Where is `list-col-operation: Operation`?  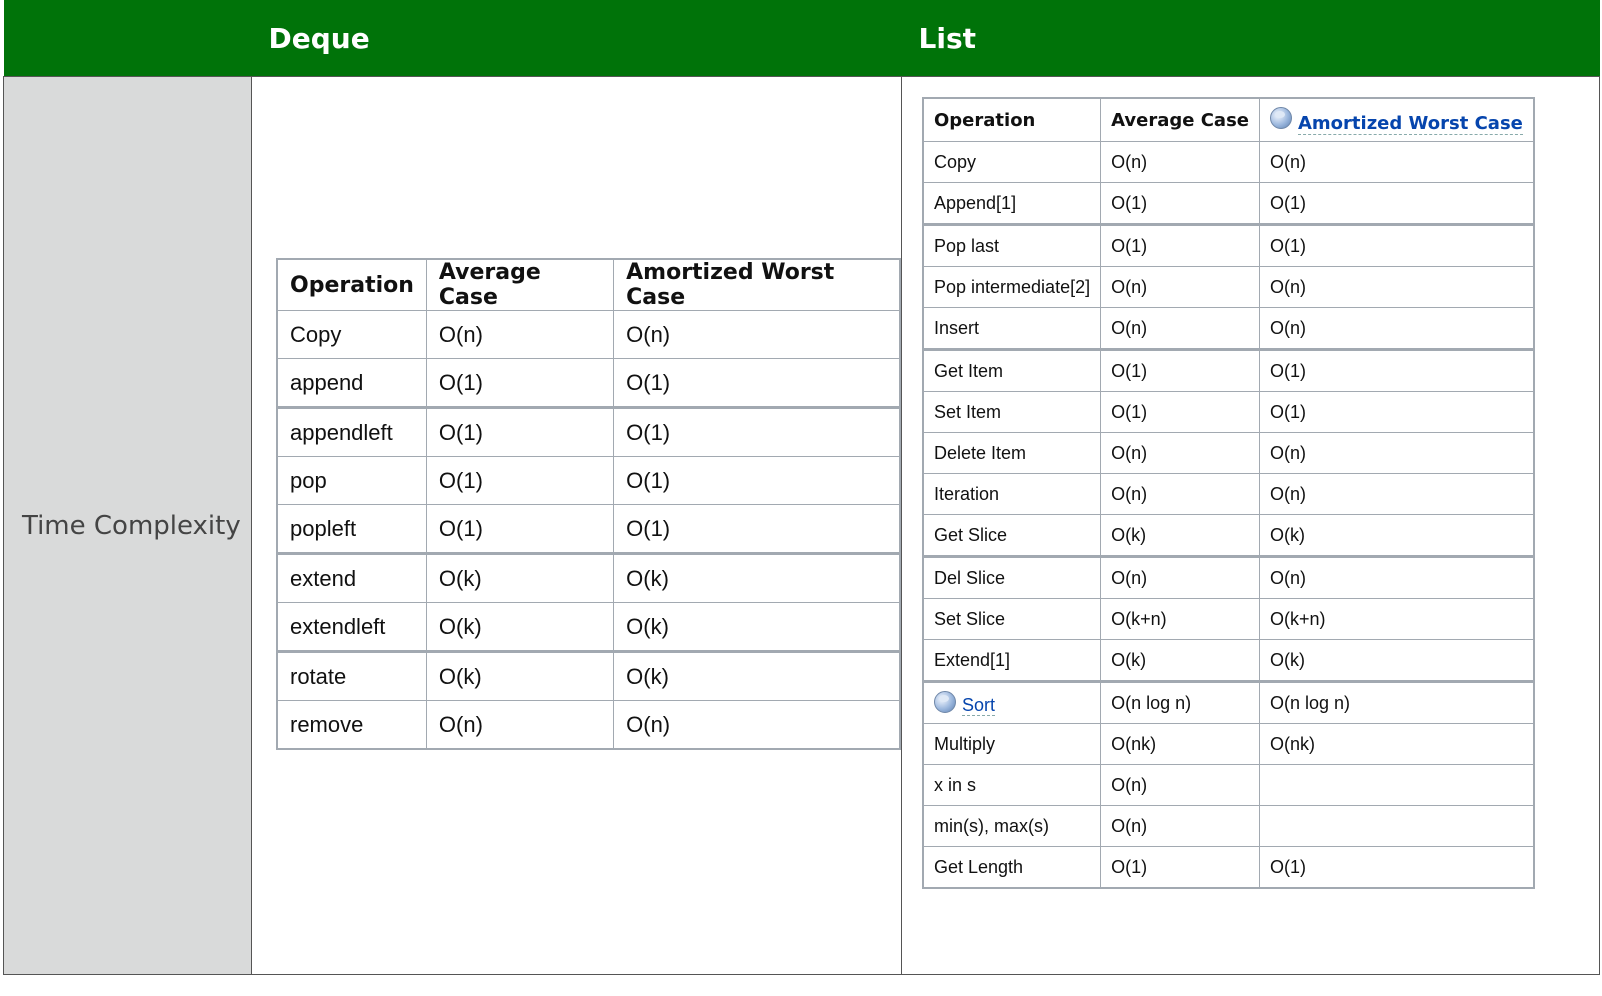
list-col-operation: Operation is located at coordinates (1012, 119).